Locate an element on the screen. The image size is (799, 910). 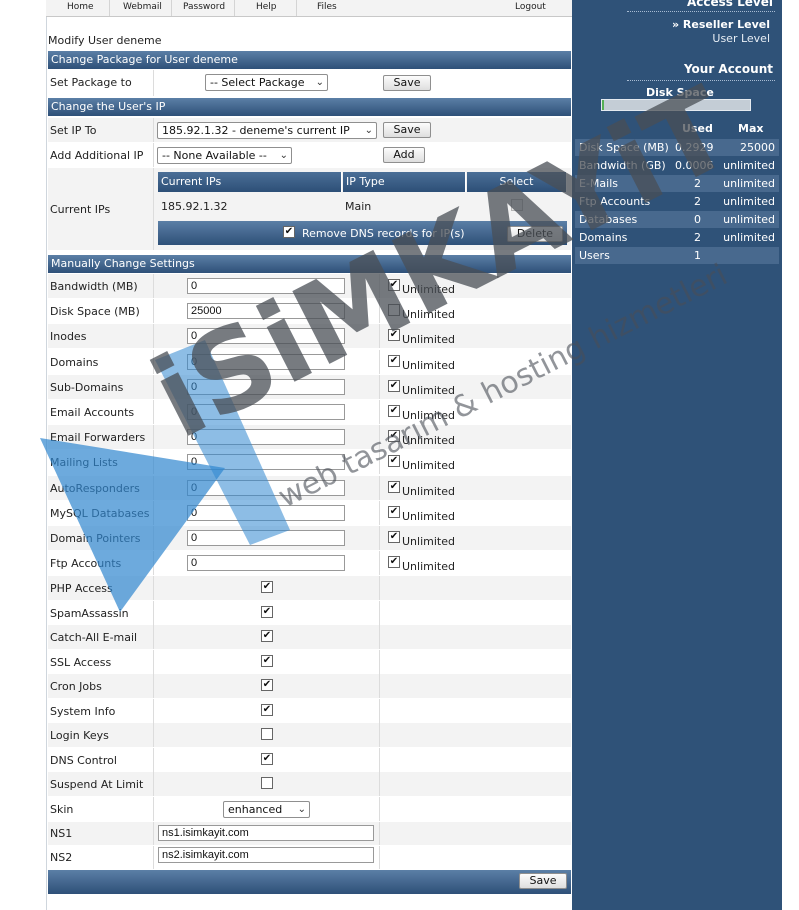
package-select: -- Select Package ⌄ is located at coordinates (266, 82).